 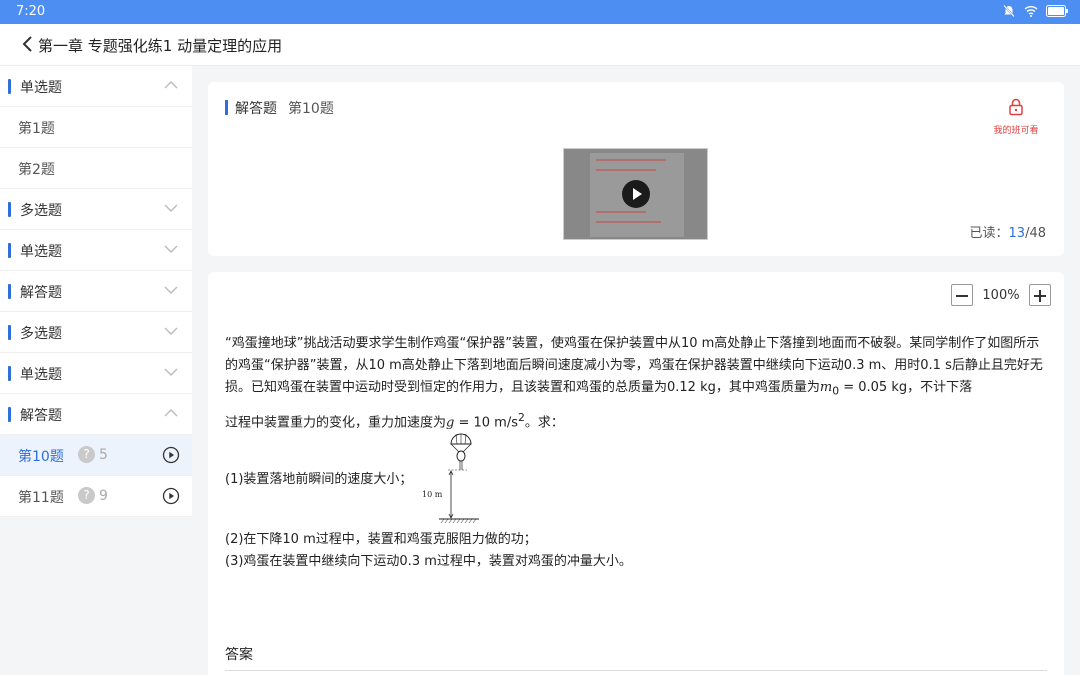 I want to click on egg-protector-figure: 10 m, so click(x=448, y=477).